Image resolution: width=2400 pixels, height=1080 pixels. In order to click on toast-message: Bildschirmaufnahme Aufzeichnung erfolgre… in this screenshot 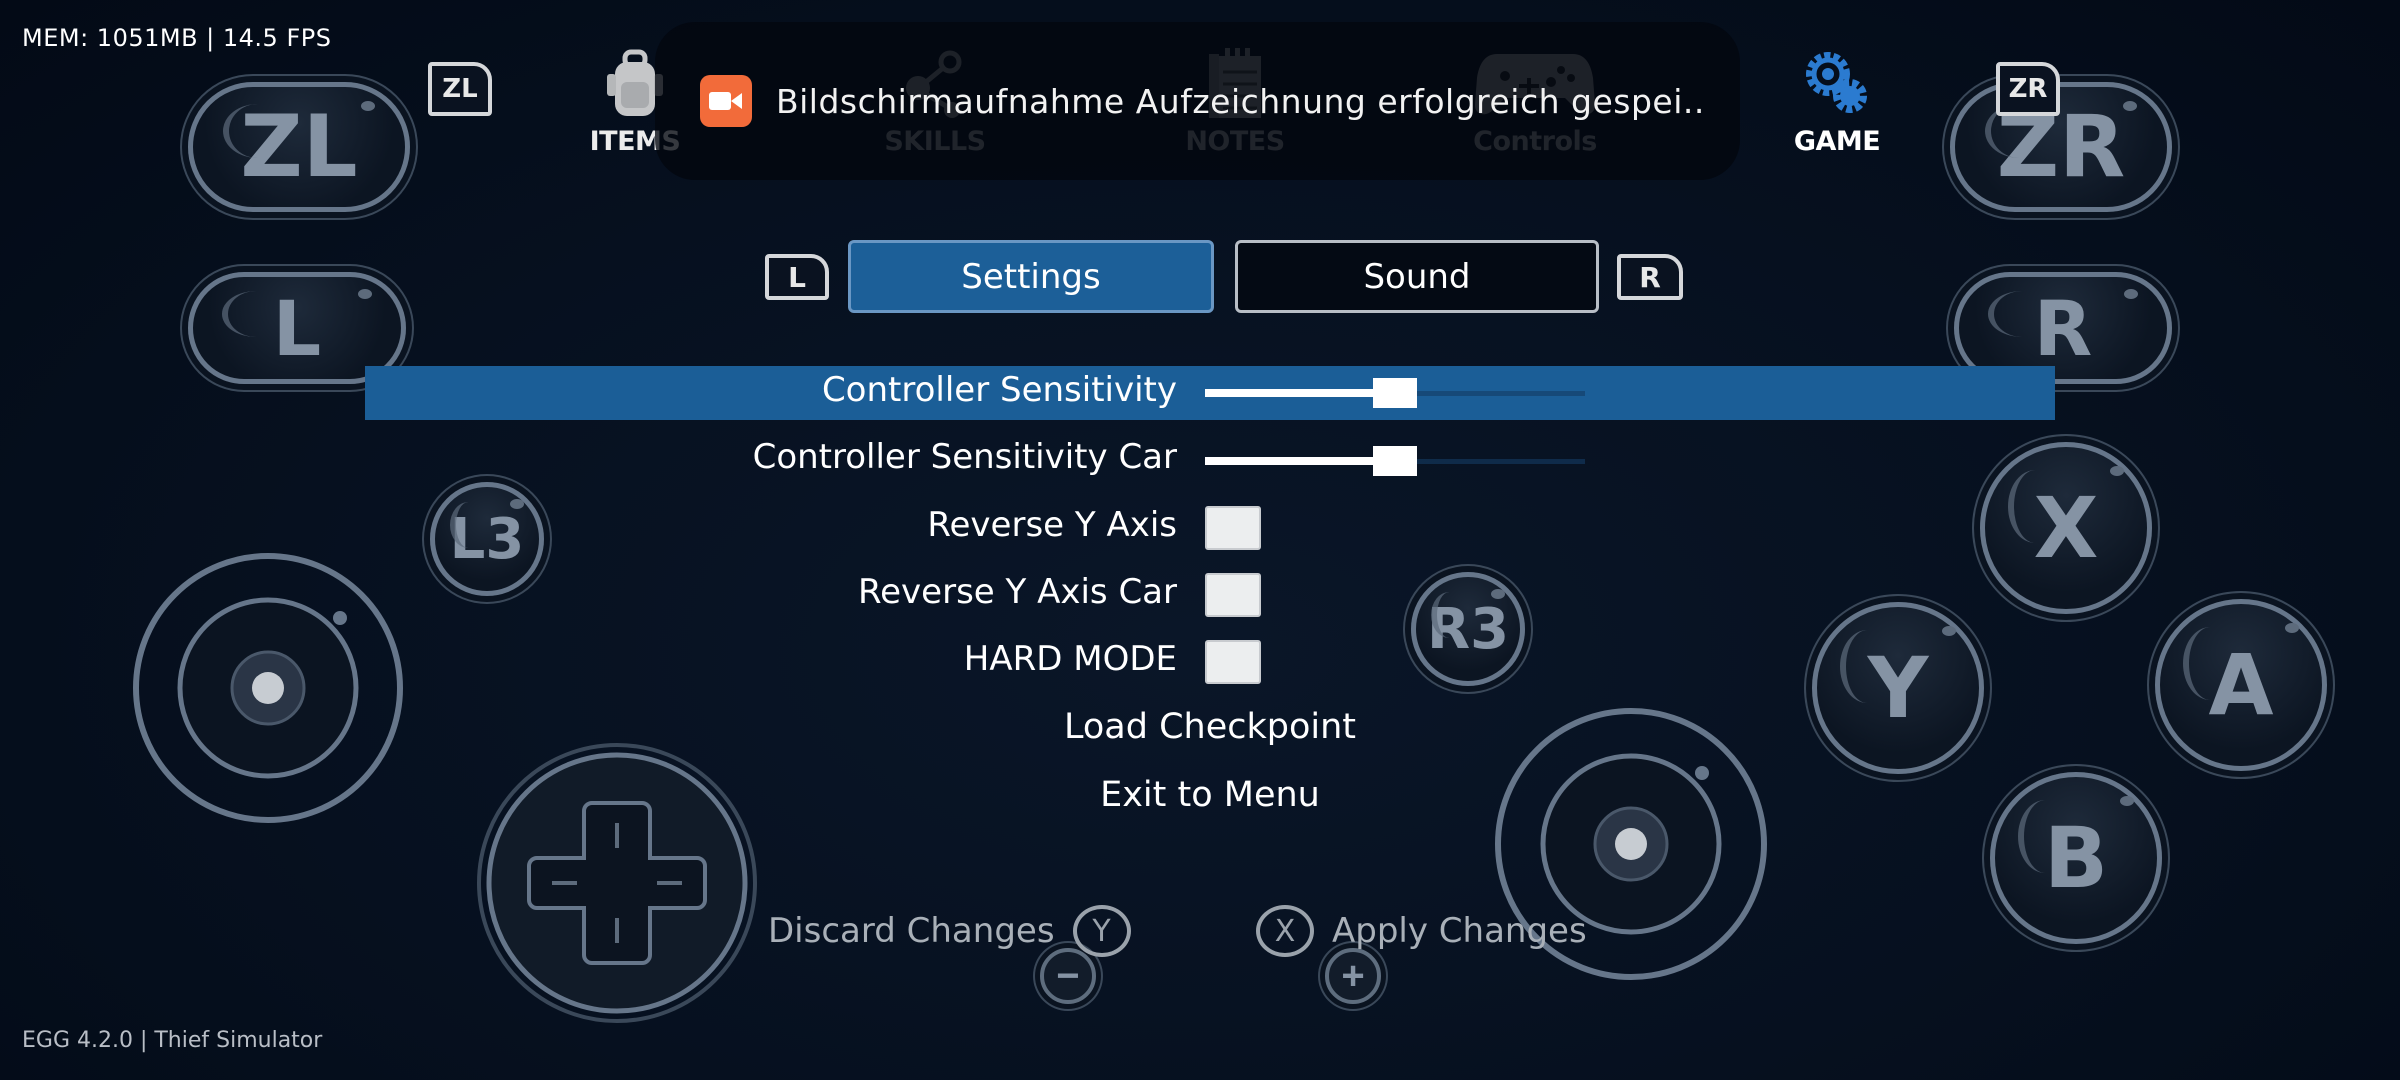, I will do `click(1240, 101)`.